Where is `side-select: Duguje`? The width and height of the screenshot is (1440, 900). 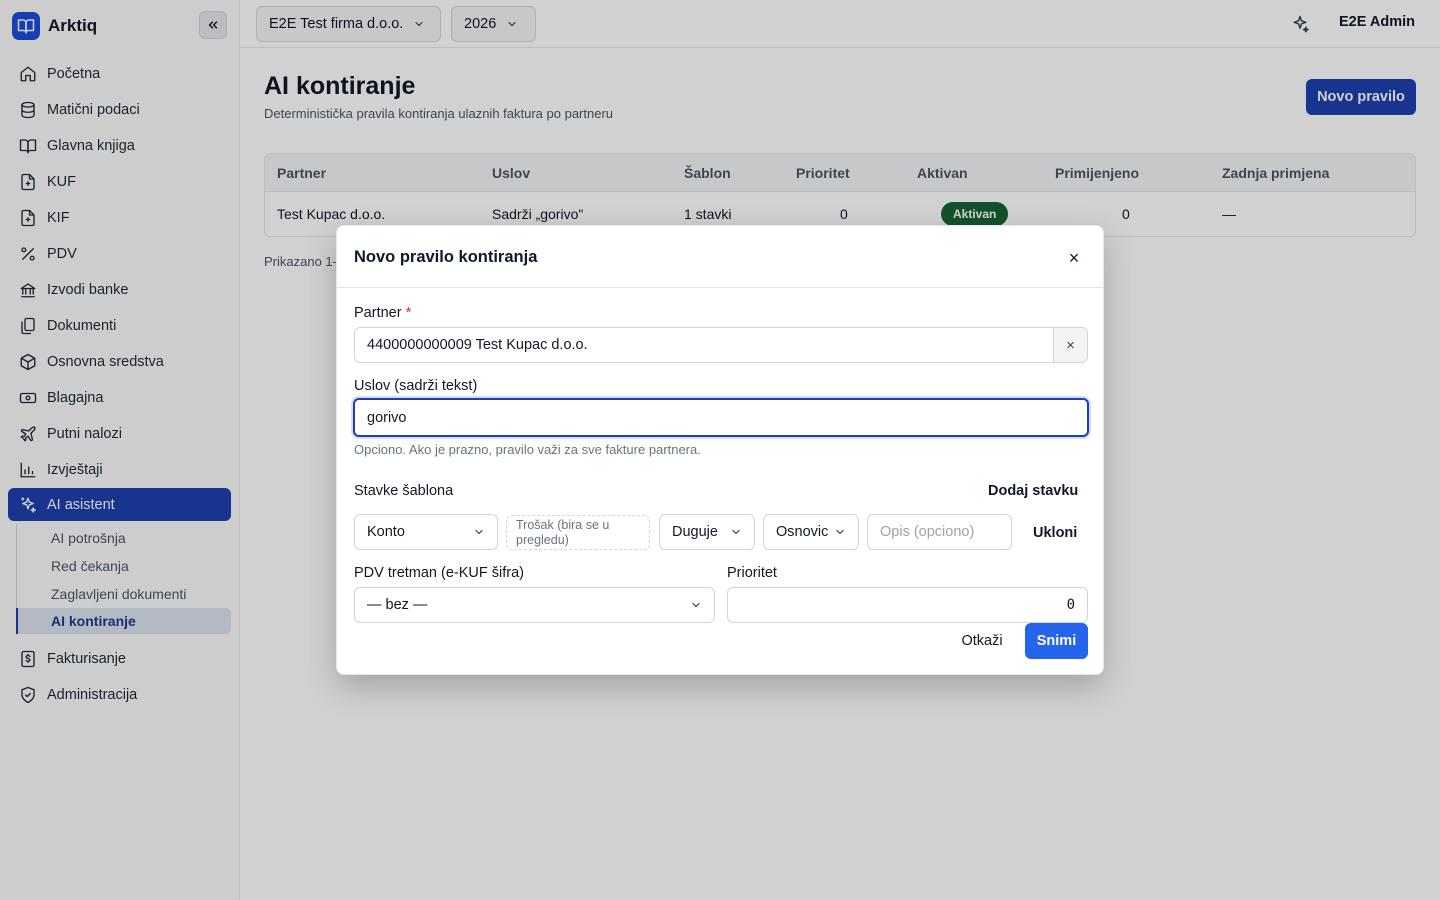
side-select: Duguje is located at coordinates (707, 532).